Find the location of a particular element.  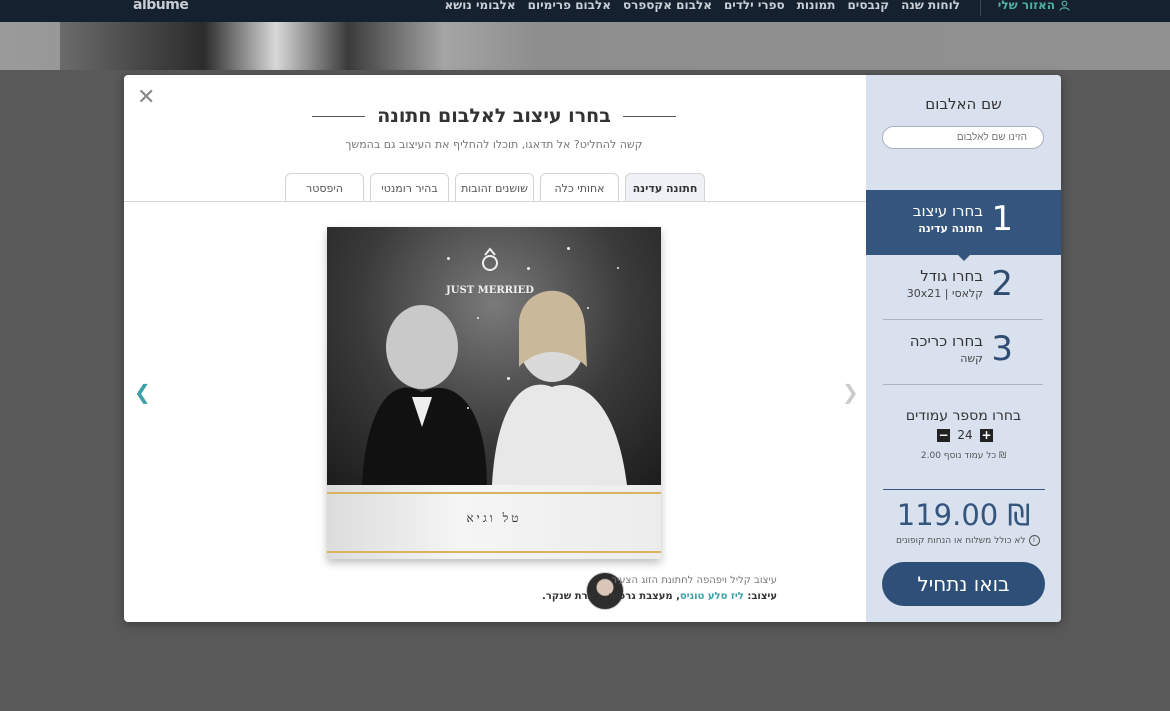

just-married-text: JUST MERRIED is located at coordinates (489, 290).